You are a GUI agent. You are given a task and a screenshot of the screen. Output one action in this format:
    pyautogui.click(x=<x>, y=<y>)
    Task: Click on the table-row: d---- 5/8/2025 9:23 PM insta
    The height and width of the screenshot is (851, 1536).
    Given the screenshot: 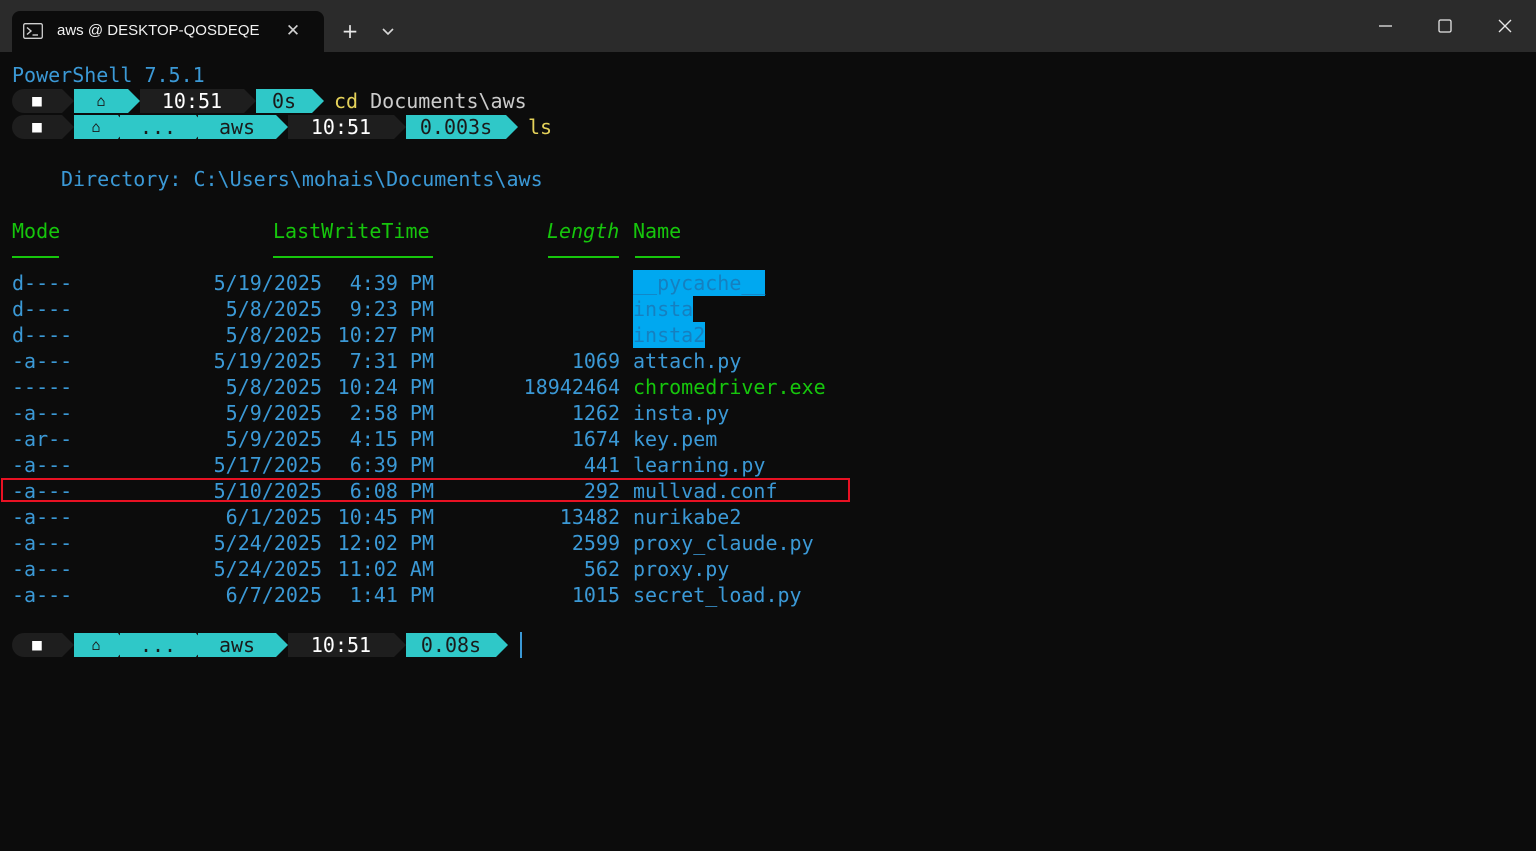 What is the action you would take?
    pyautogui.click(x=430, y=309)
    